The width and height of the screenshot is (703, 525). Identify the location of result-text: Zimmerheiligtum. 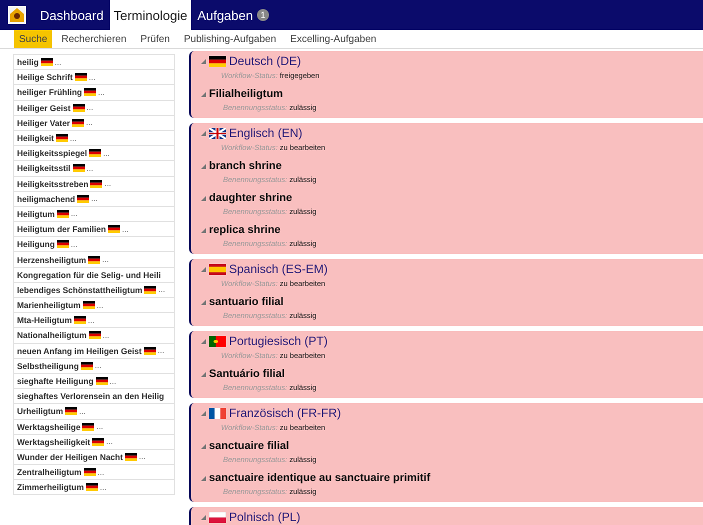
(50, 487).